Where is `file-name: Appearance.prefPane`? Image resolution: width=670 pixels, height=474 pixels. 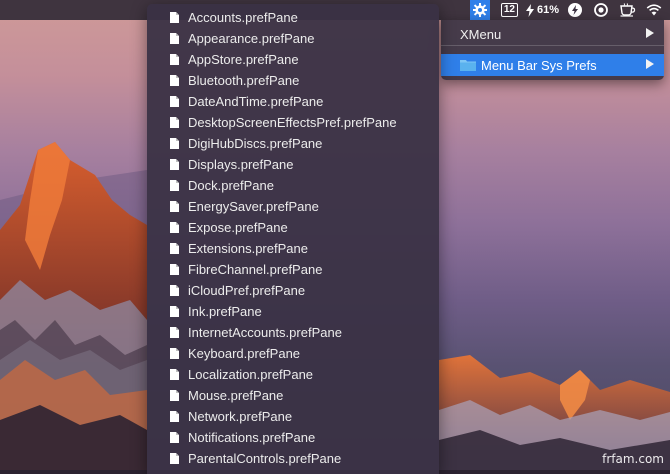 file-name: Appearance.prefPane is located at coordinates (251, 38).